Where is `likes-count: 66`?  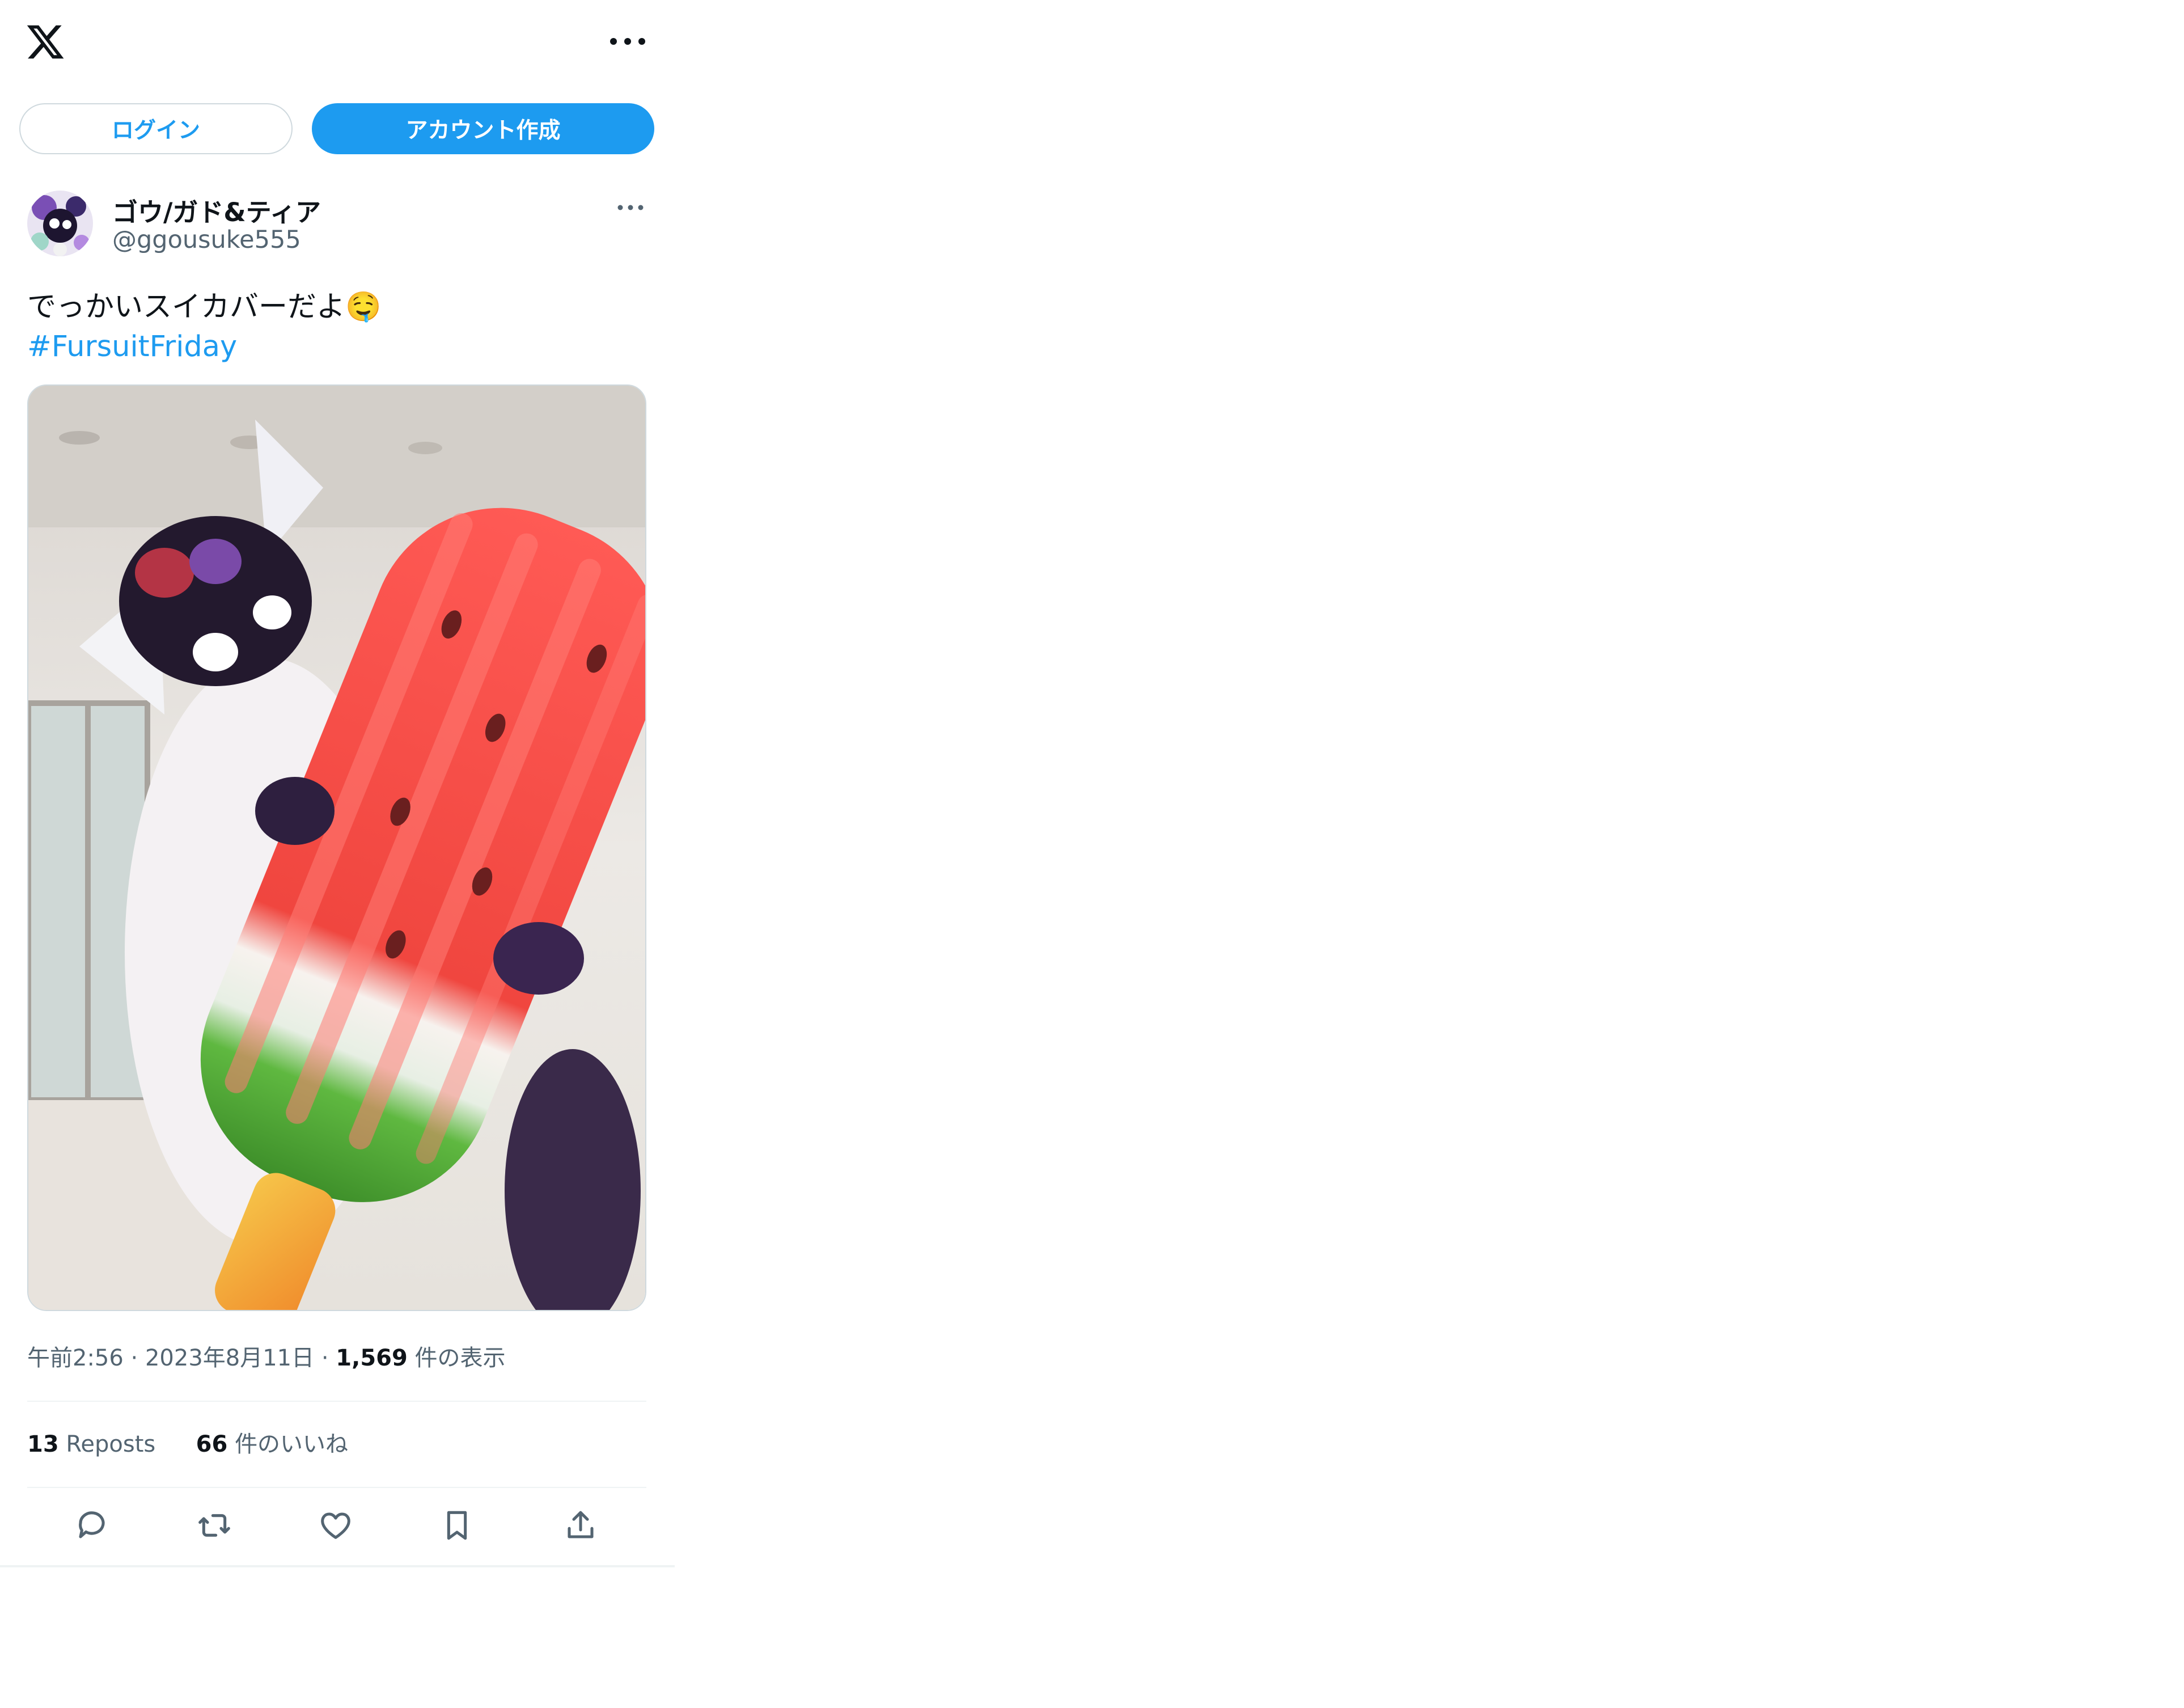
likes-count: 66 is located at coordinates (212, 1444).